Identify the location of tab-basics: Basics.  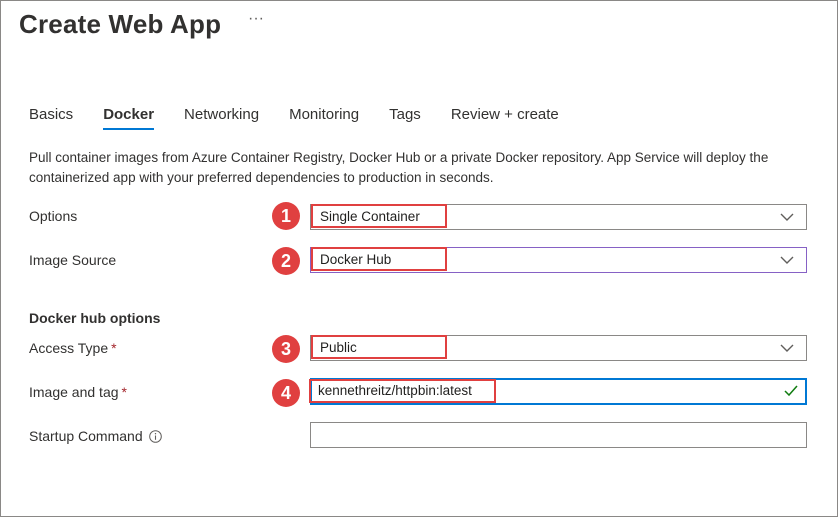
(51, 118).